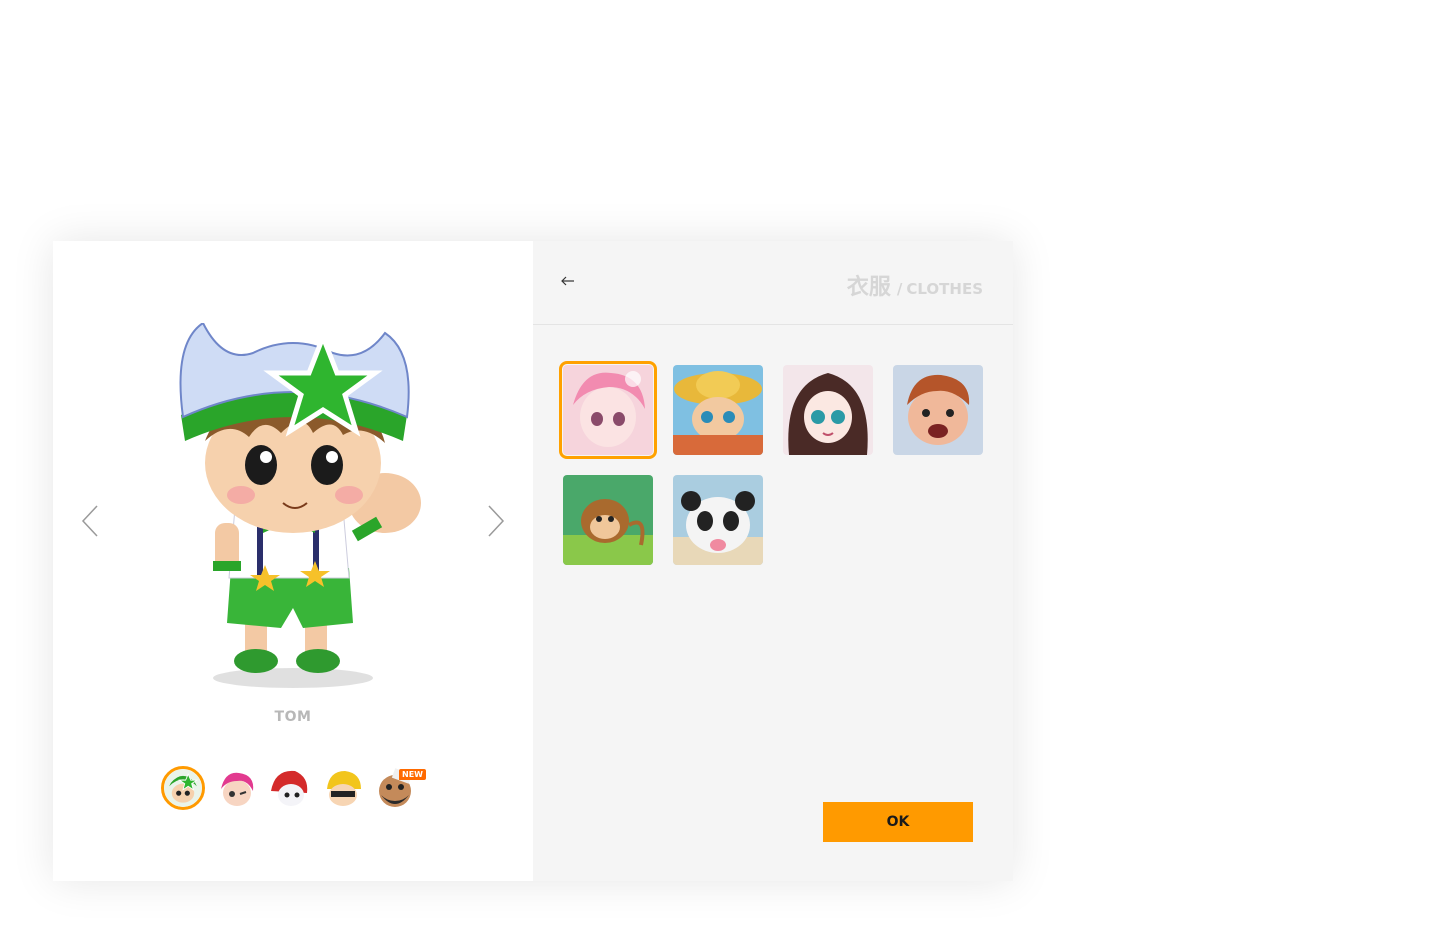 The height and width of the screenshot is (934, 1438). I want to click on avatar-tom, so click(183, 788).